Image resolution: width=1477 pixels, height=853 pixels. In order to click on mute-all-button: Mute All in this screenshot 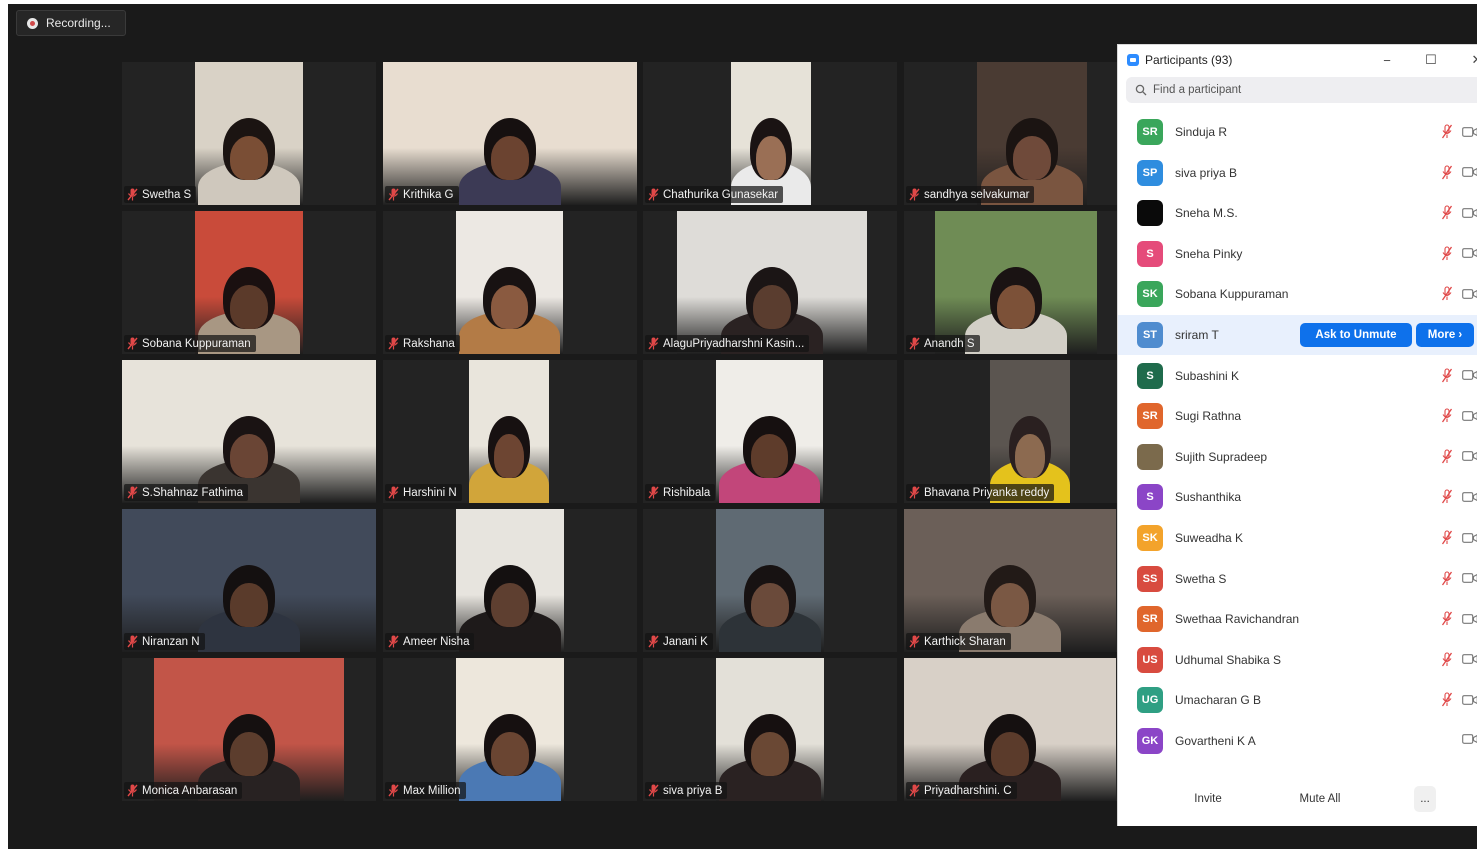, I will do `click(1320, 799)`.